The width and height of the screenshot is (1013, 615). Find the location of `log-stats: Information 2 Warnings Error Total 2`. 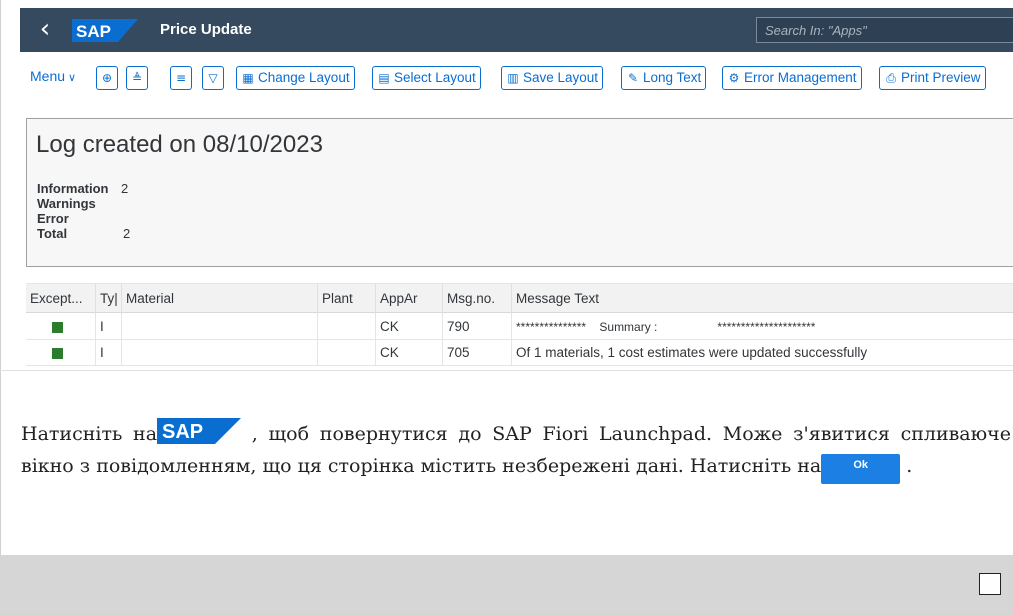

log-stats: Information 2 Warnings Error Total 2 is located at coordinates (83, 211).